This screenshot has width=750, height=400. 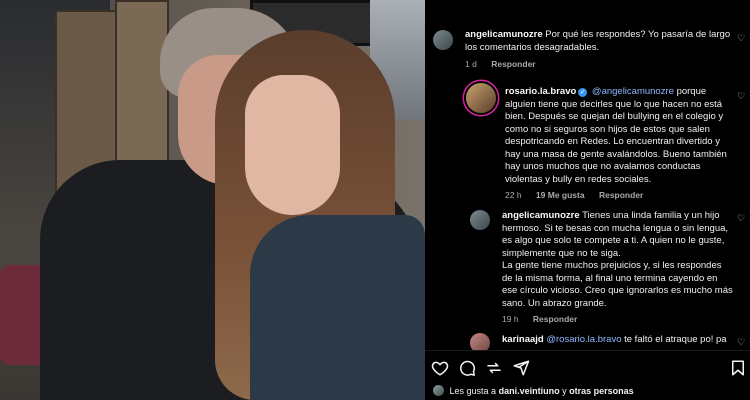 What do you see at coordinates (467, 368) in the screenshot?
I see `comment-icon` at bounding box center [467, 368].